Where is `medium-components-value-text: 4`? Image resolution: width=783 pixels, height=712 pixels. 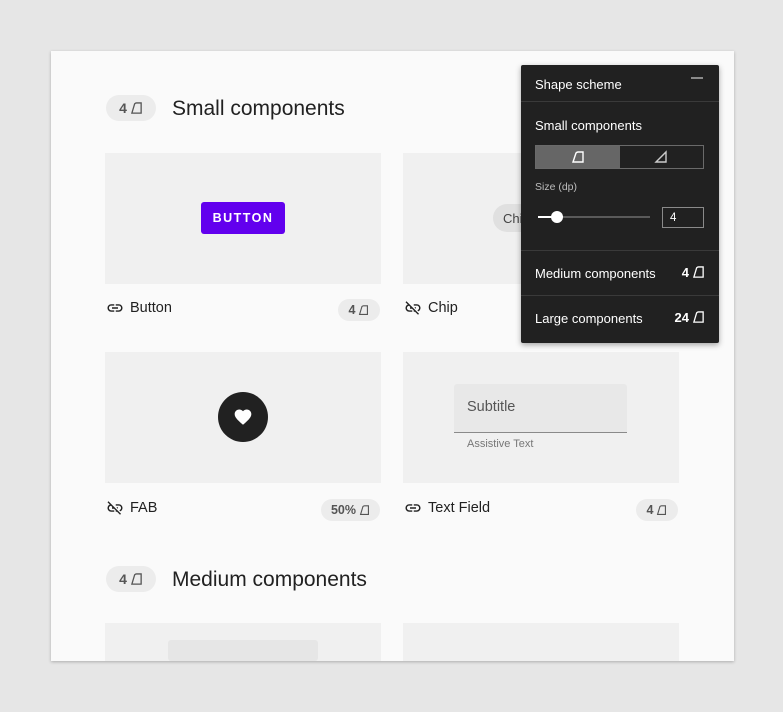
medium-components-value-text: 4 is located at coordinates (685, 272).